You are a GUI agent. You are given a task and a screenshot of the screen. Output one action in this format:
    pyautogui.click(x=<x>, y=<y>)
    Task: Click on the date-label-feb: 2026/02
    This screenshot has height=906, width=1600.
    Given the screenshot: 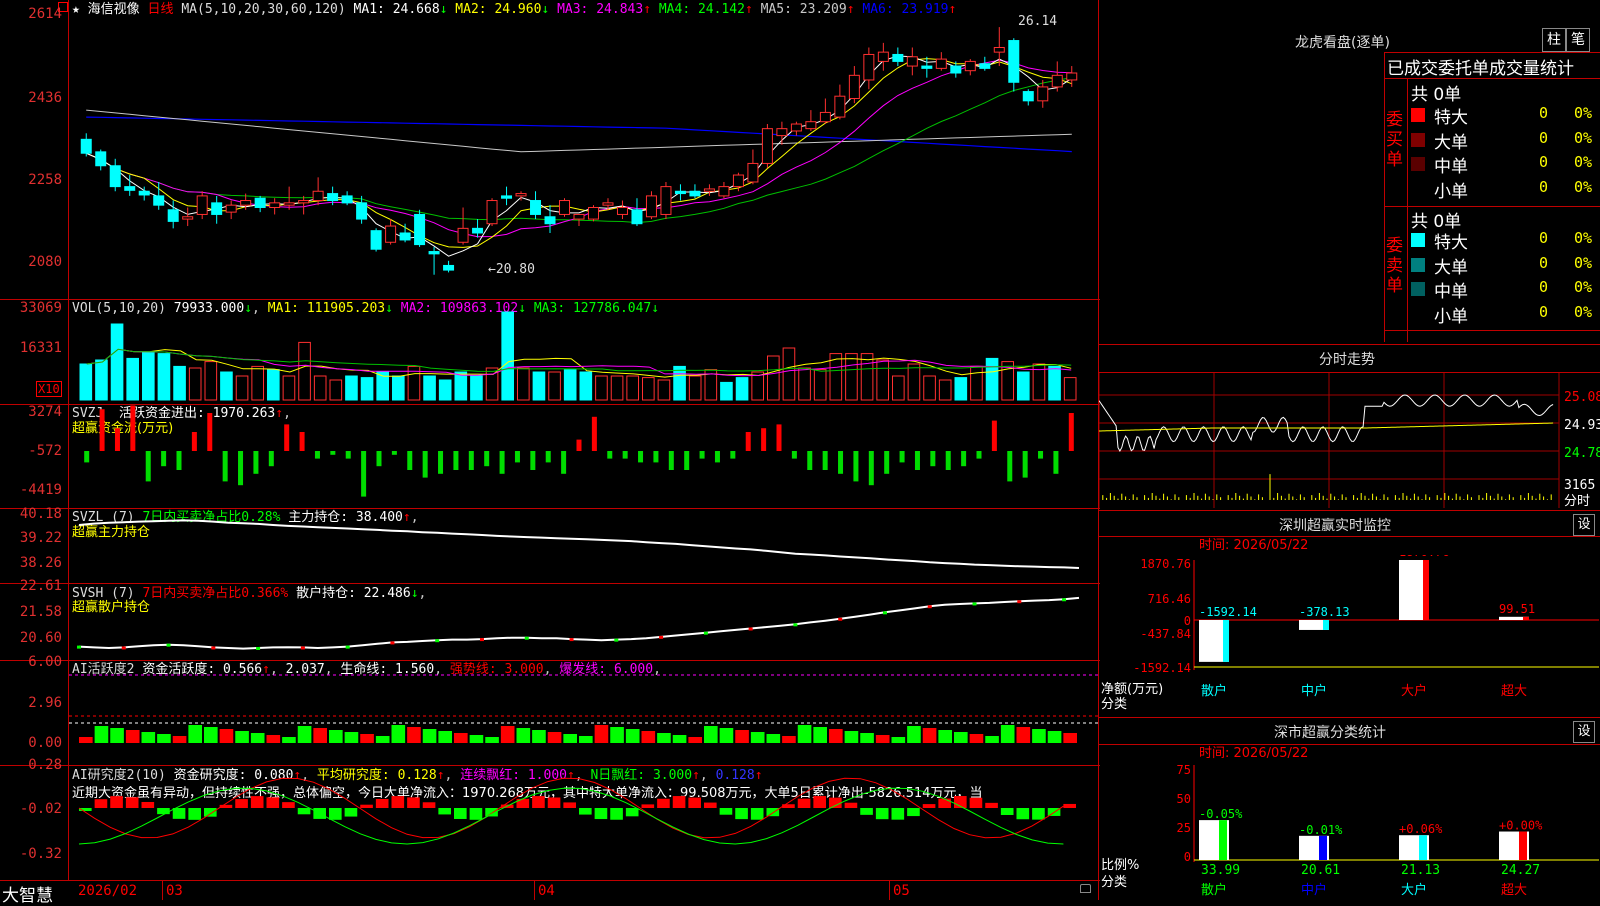 What is the action you would take?
    pyautogui.click(x=108, y=891)
    